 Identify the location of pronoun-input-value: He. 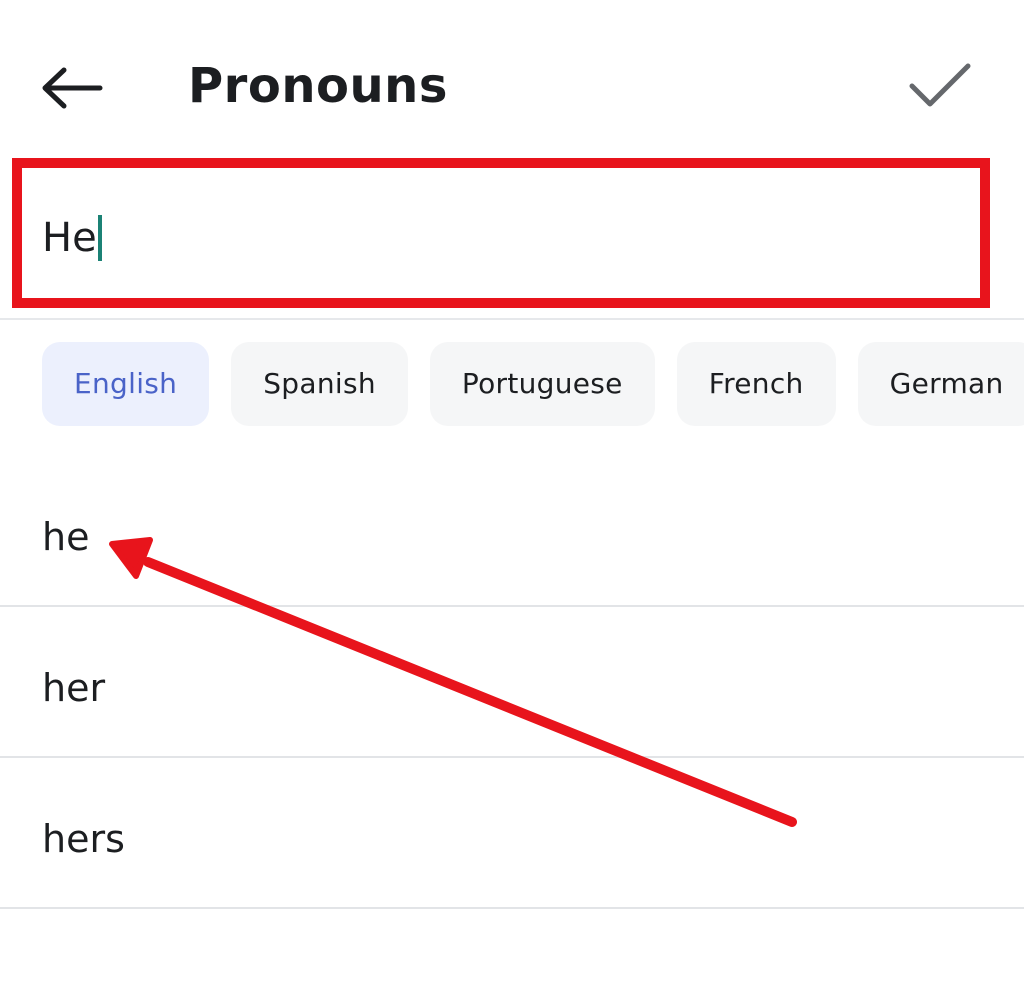
(69, 238).